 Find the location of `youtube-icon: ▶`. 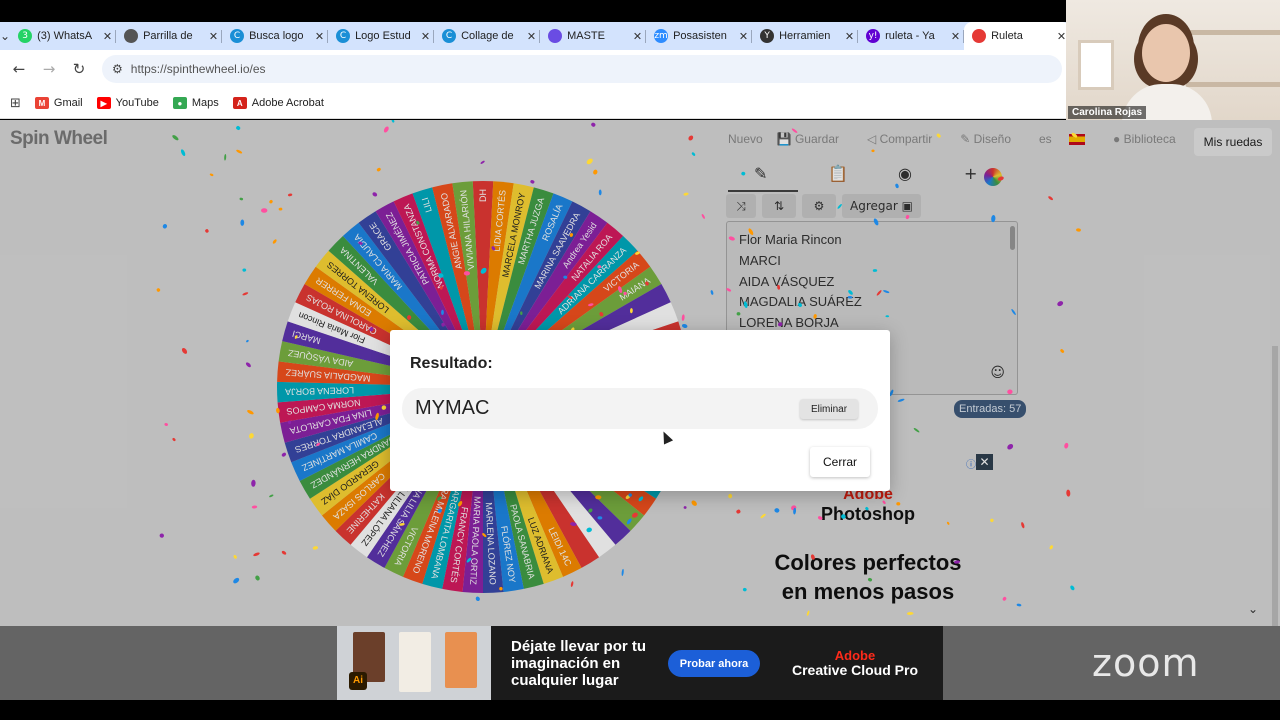

youtube-icon: ▶ is located at coordinates (103, 103).